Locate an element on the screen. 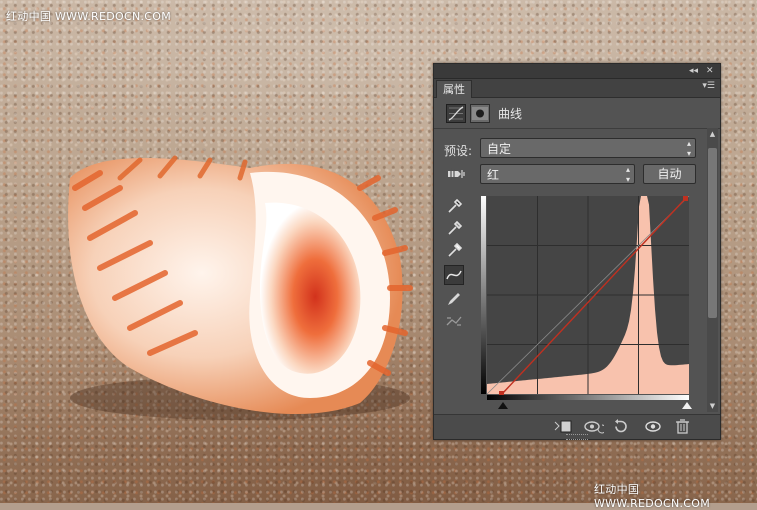  close-icon: ✕ is located at coordinates (710, 71).